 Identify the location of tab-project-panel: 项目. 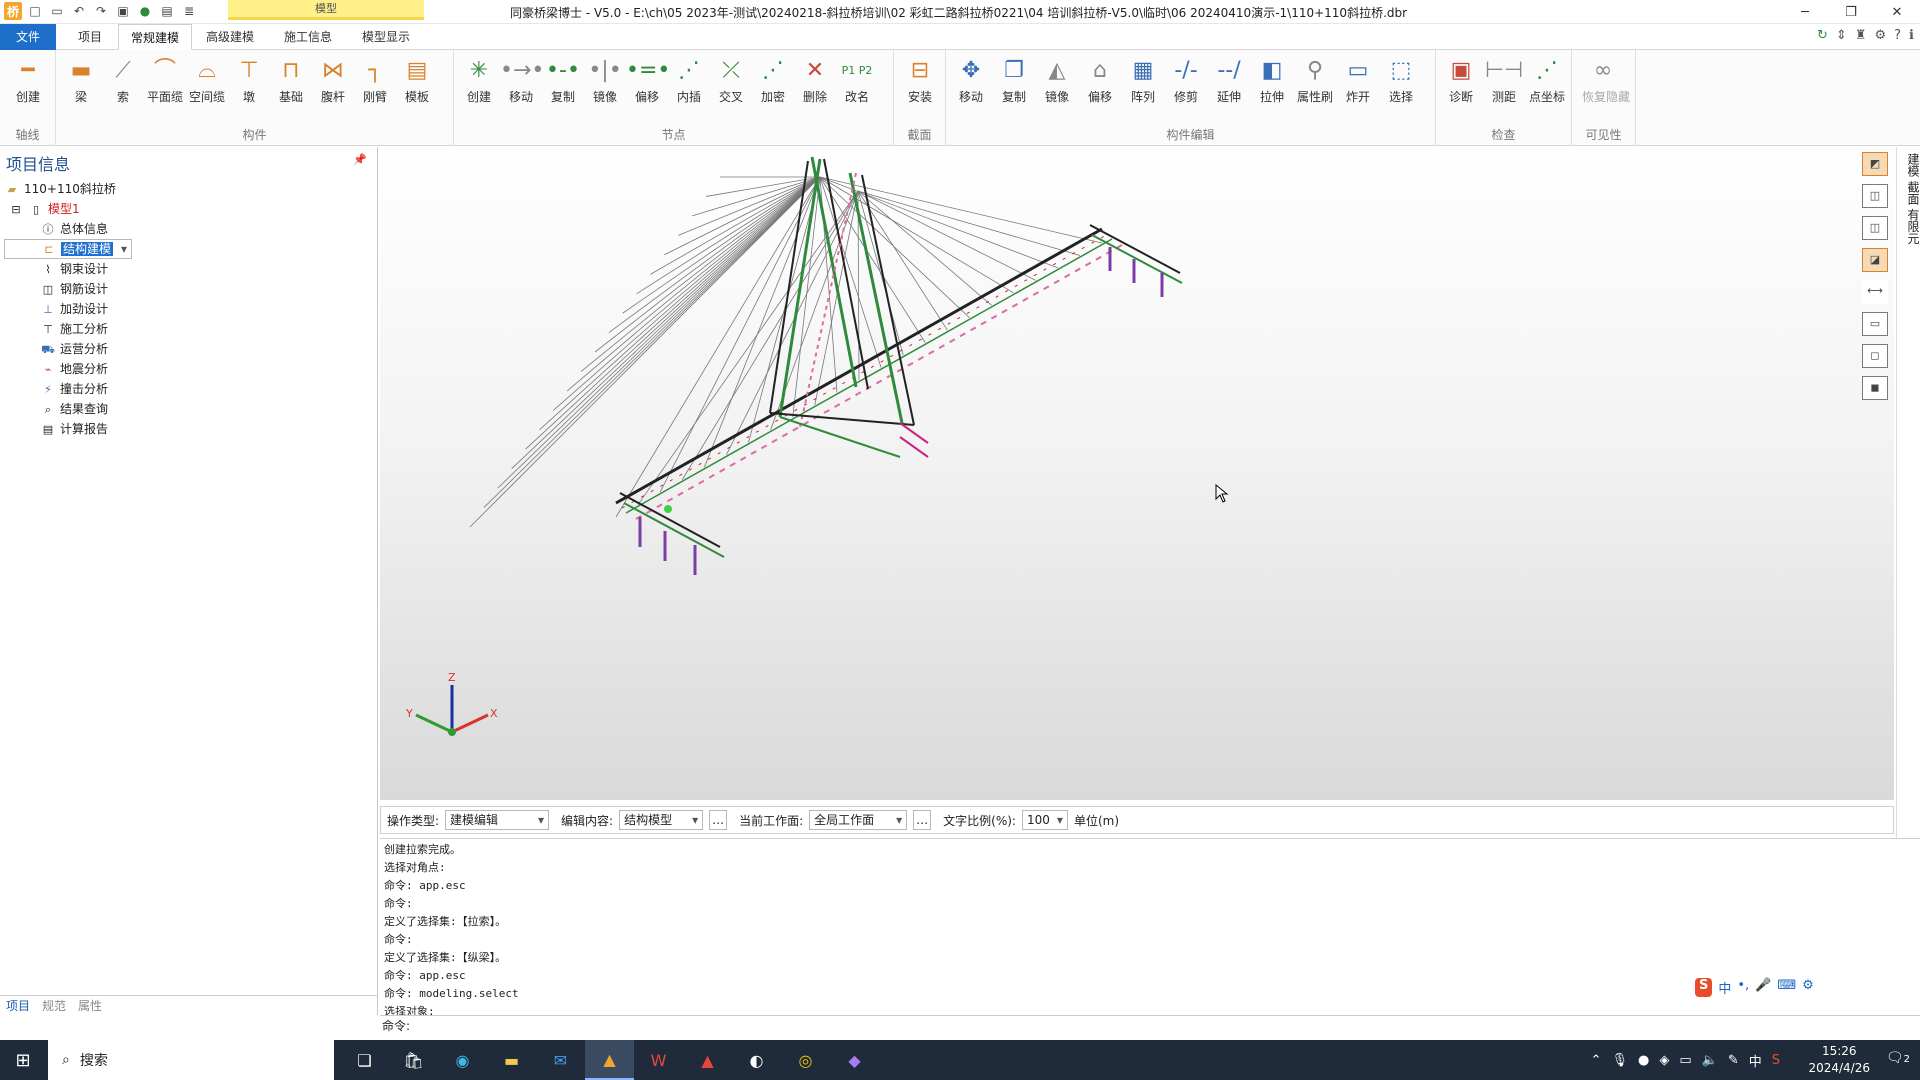
(18, 1005).